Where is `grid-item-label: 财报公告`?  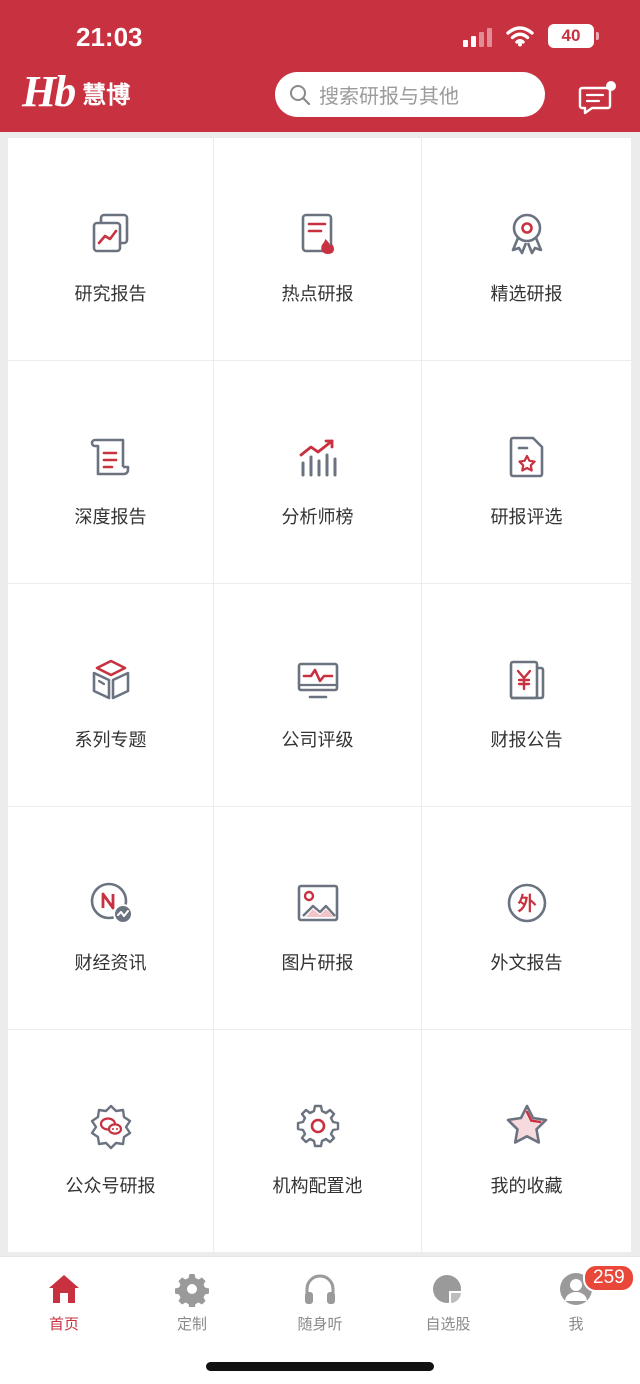 grid-item-label: 财报公告 is located at coordinates (526, 740).